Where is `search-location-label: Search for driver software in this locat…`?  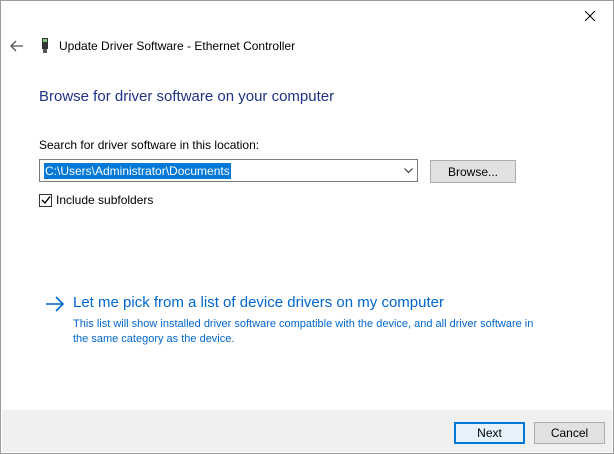 search-location-label: Search for driver software in this locat… is located at coordinates (149, 145).